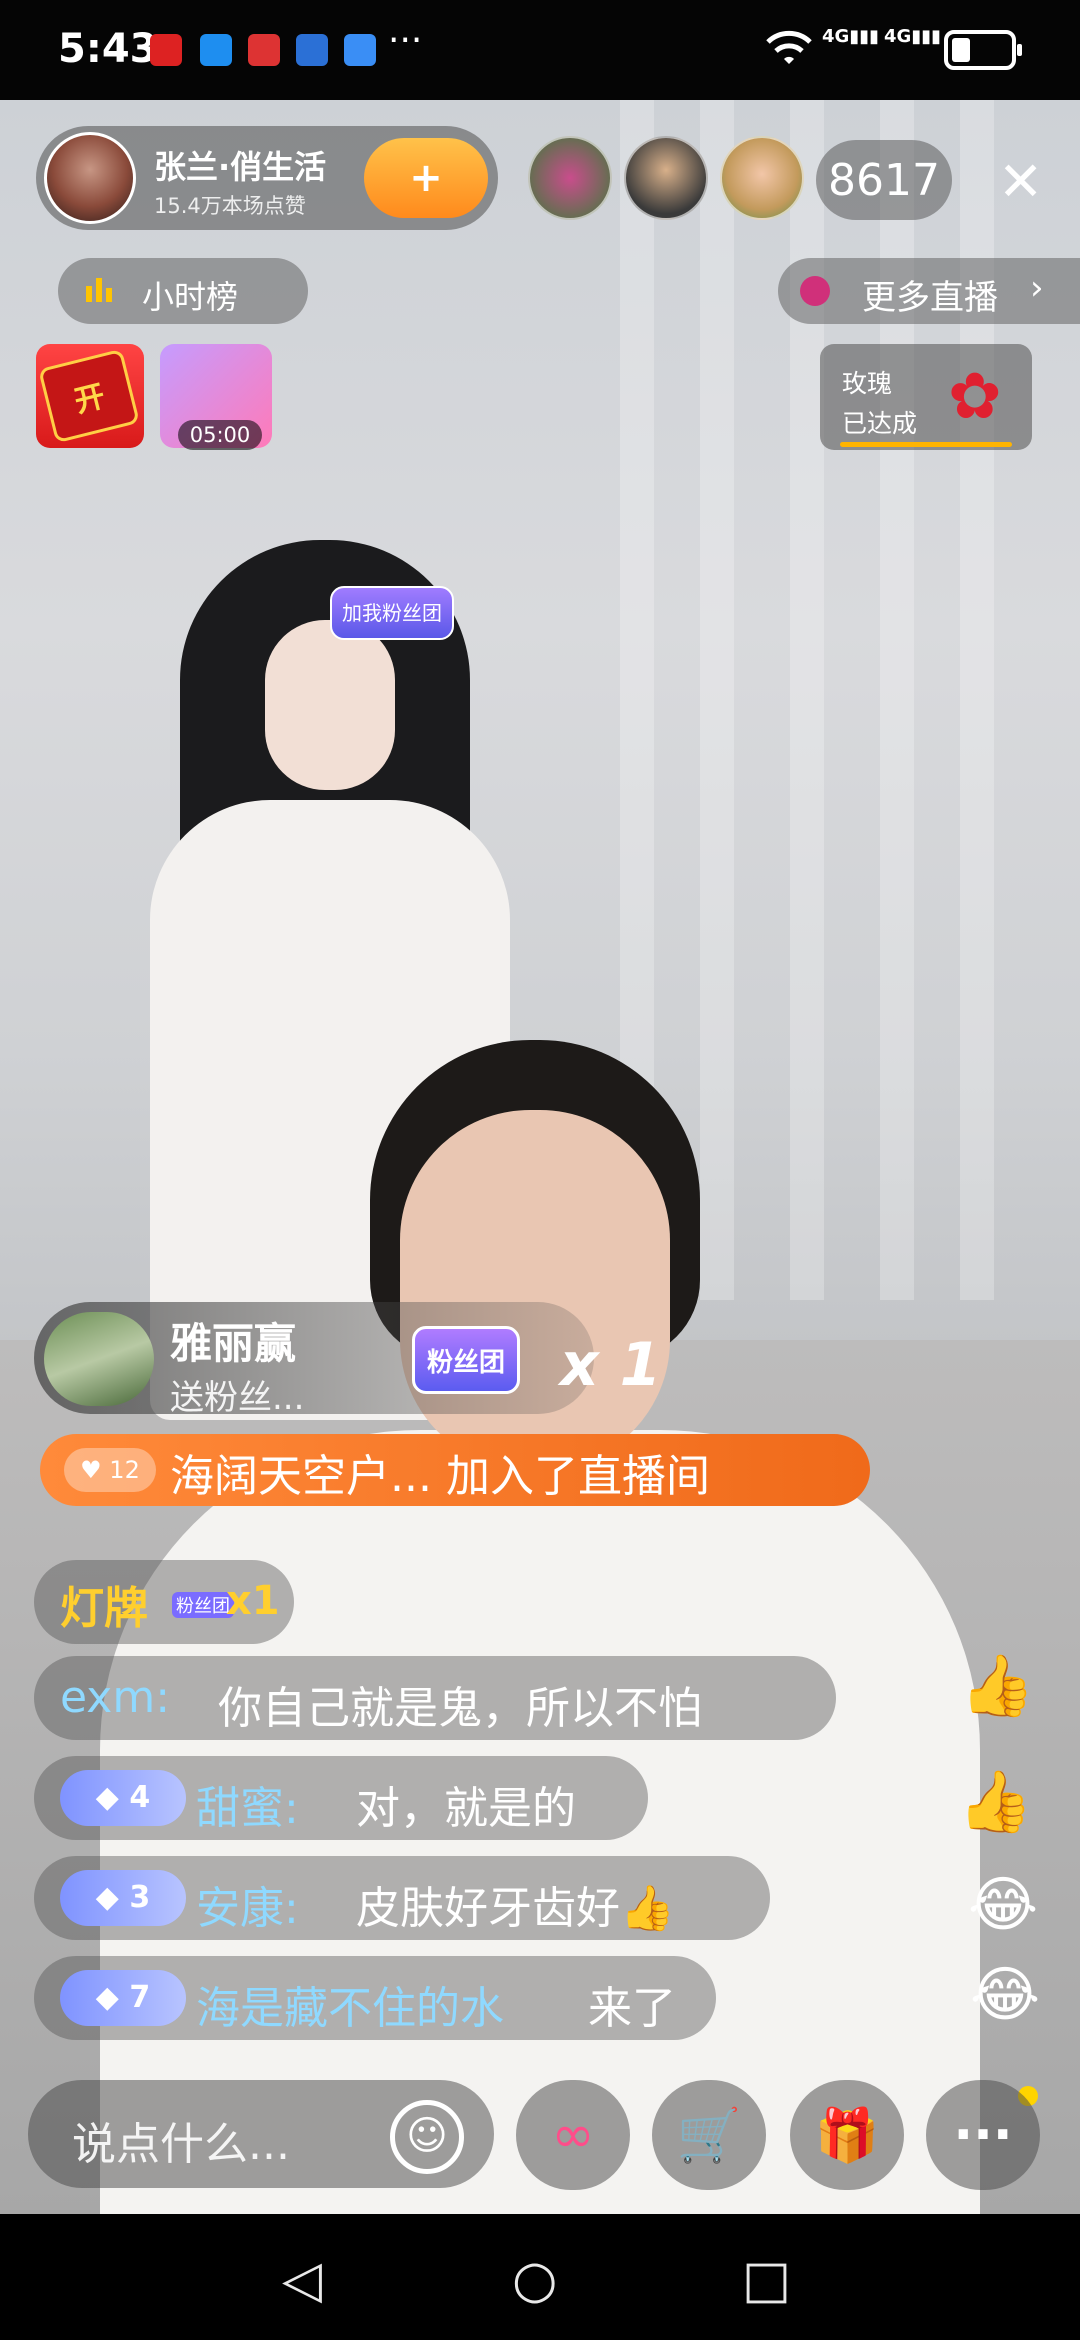 This screenshot has height=2340, width=1080. Describe the element at coordinates (166, 50) in the screenshot. I see `notification-app-icon` at that location.